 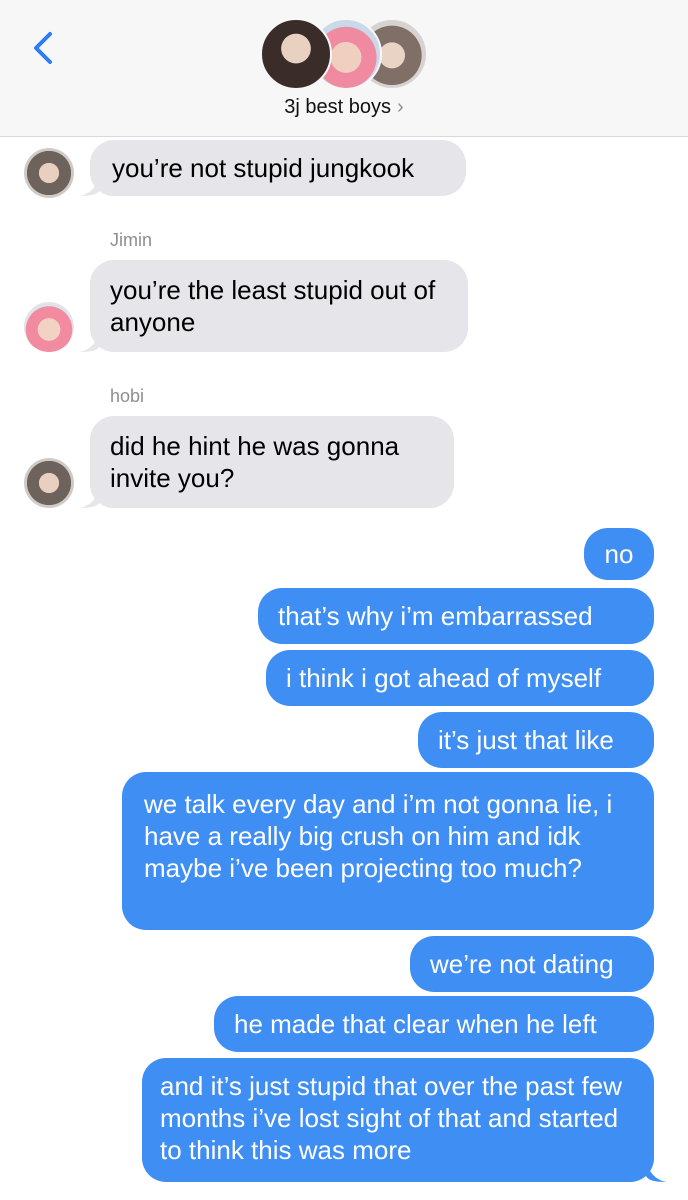 What do you see at coordinates (131, 240) in the screenshot?
I see `sender-name: Jimin` at bounding box center [131, 240].